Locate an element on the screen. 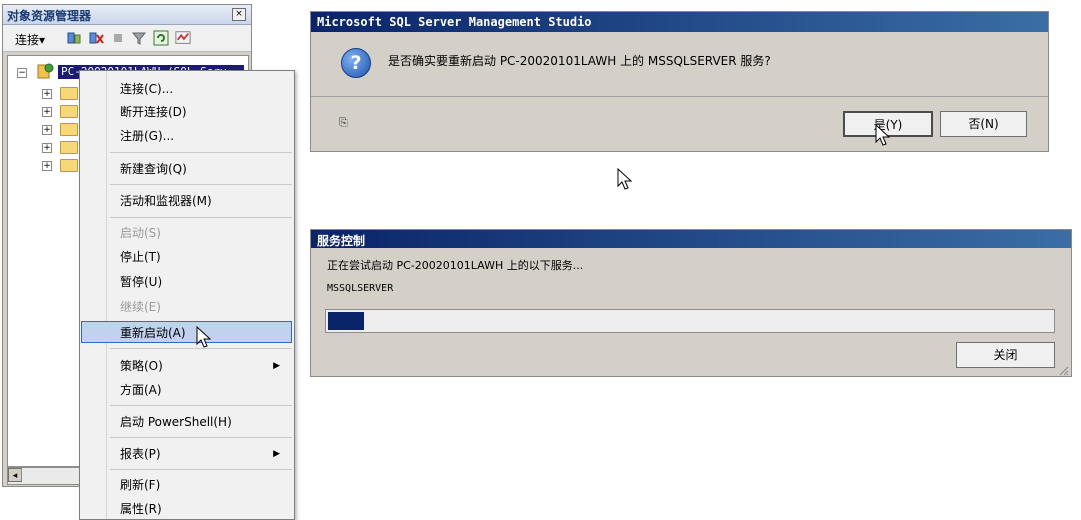 The height and width of the screenshot is (520, 1081). menu-item-powershell: 启动 PowerShell(H) is located at coordinates (176, 421).